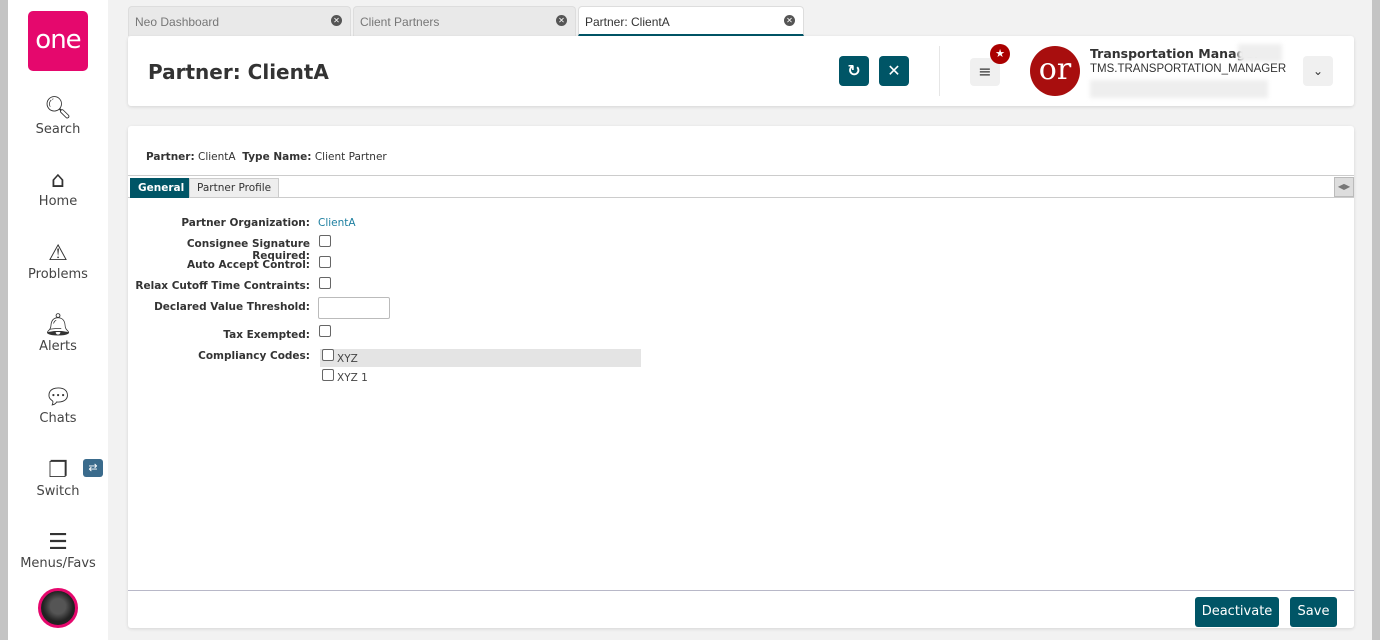 The image size is (1380, 640). Describe the element at coordinates (217, 157) in the screenshot. I see `partner-value: ClientA` at that location.